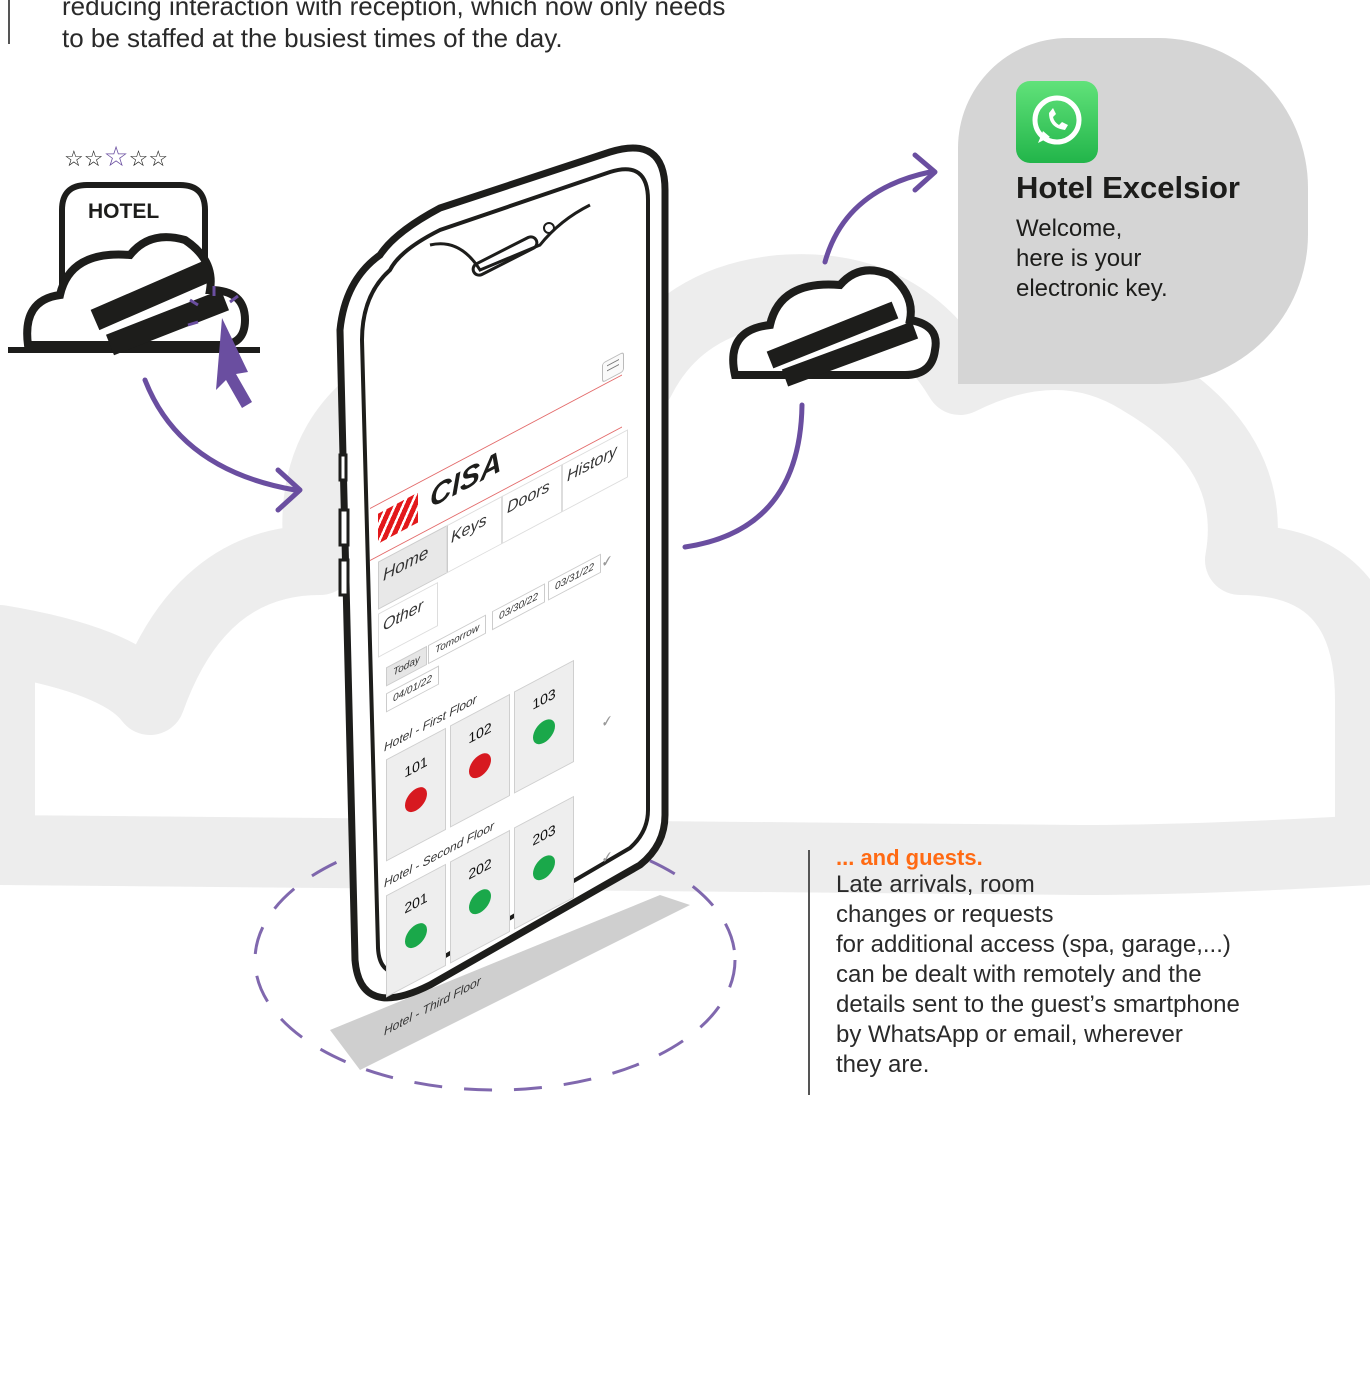  What do you see at coordinates (1038, 1004) in the screenshot?
I see `guests-text-line: details sent to the guest’s smartphone` at bounding box center [1038, 1004].